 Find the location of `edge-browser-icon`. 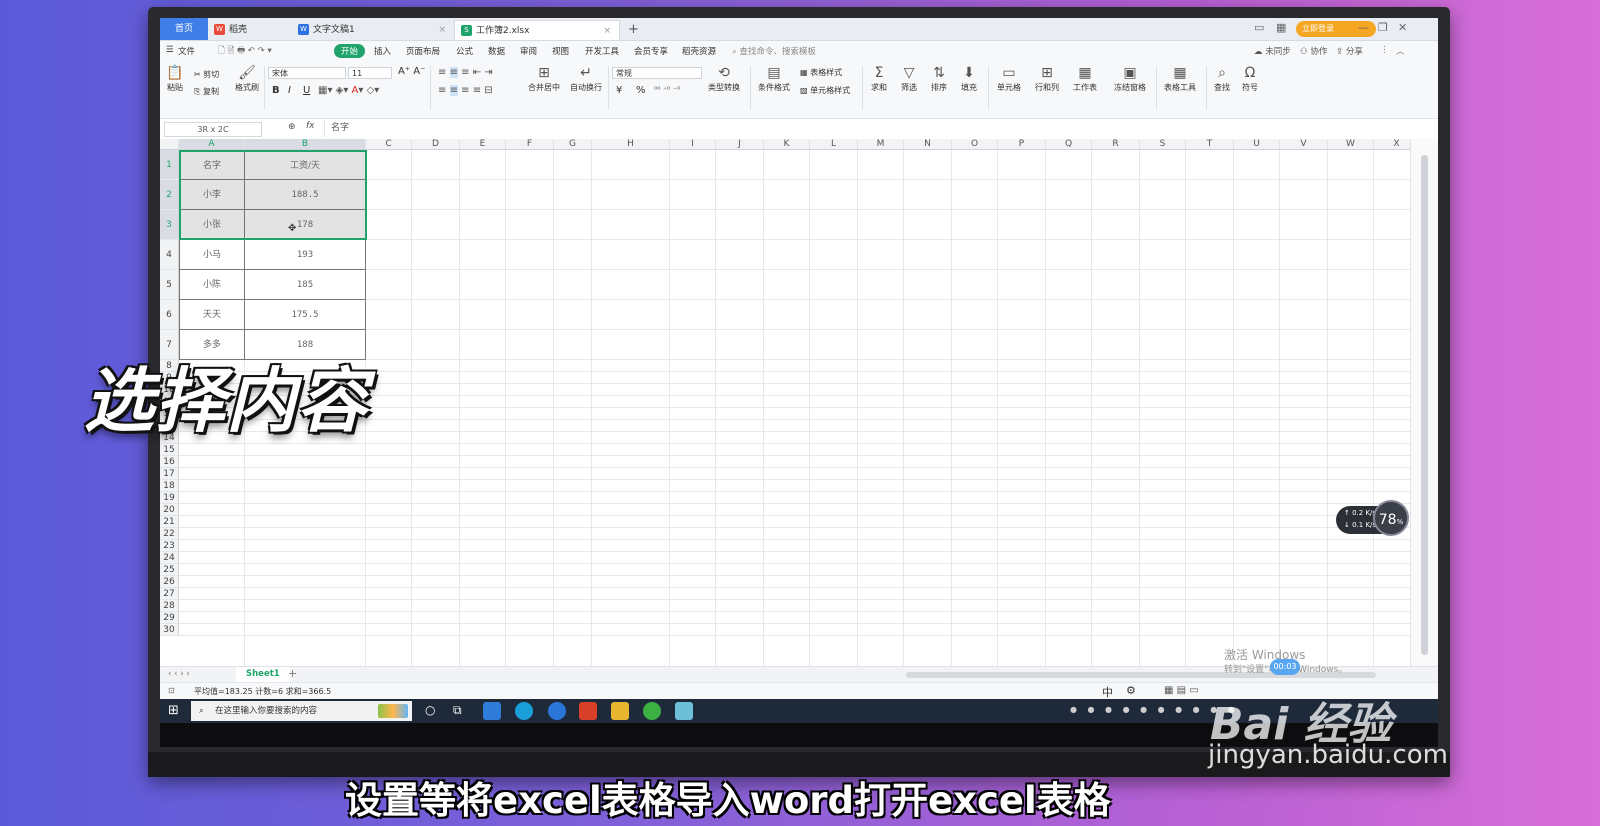

edge-browser-icon is located at coordinates (524, 711).